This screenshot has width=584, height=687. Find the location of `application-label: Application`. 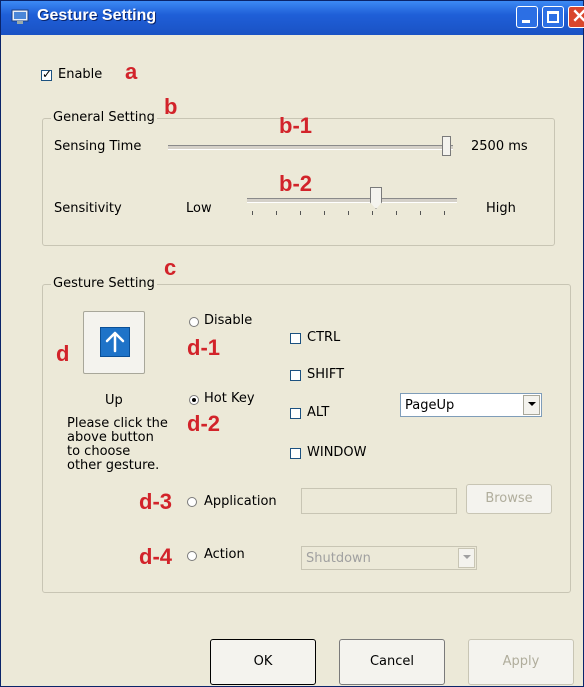

application-label: Application is located at coordinates (240, 501).